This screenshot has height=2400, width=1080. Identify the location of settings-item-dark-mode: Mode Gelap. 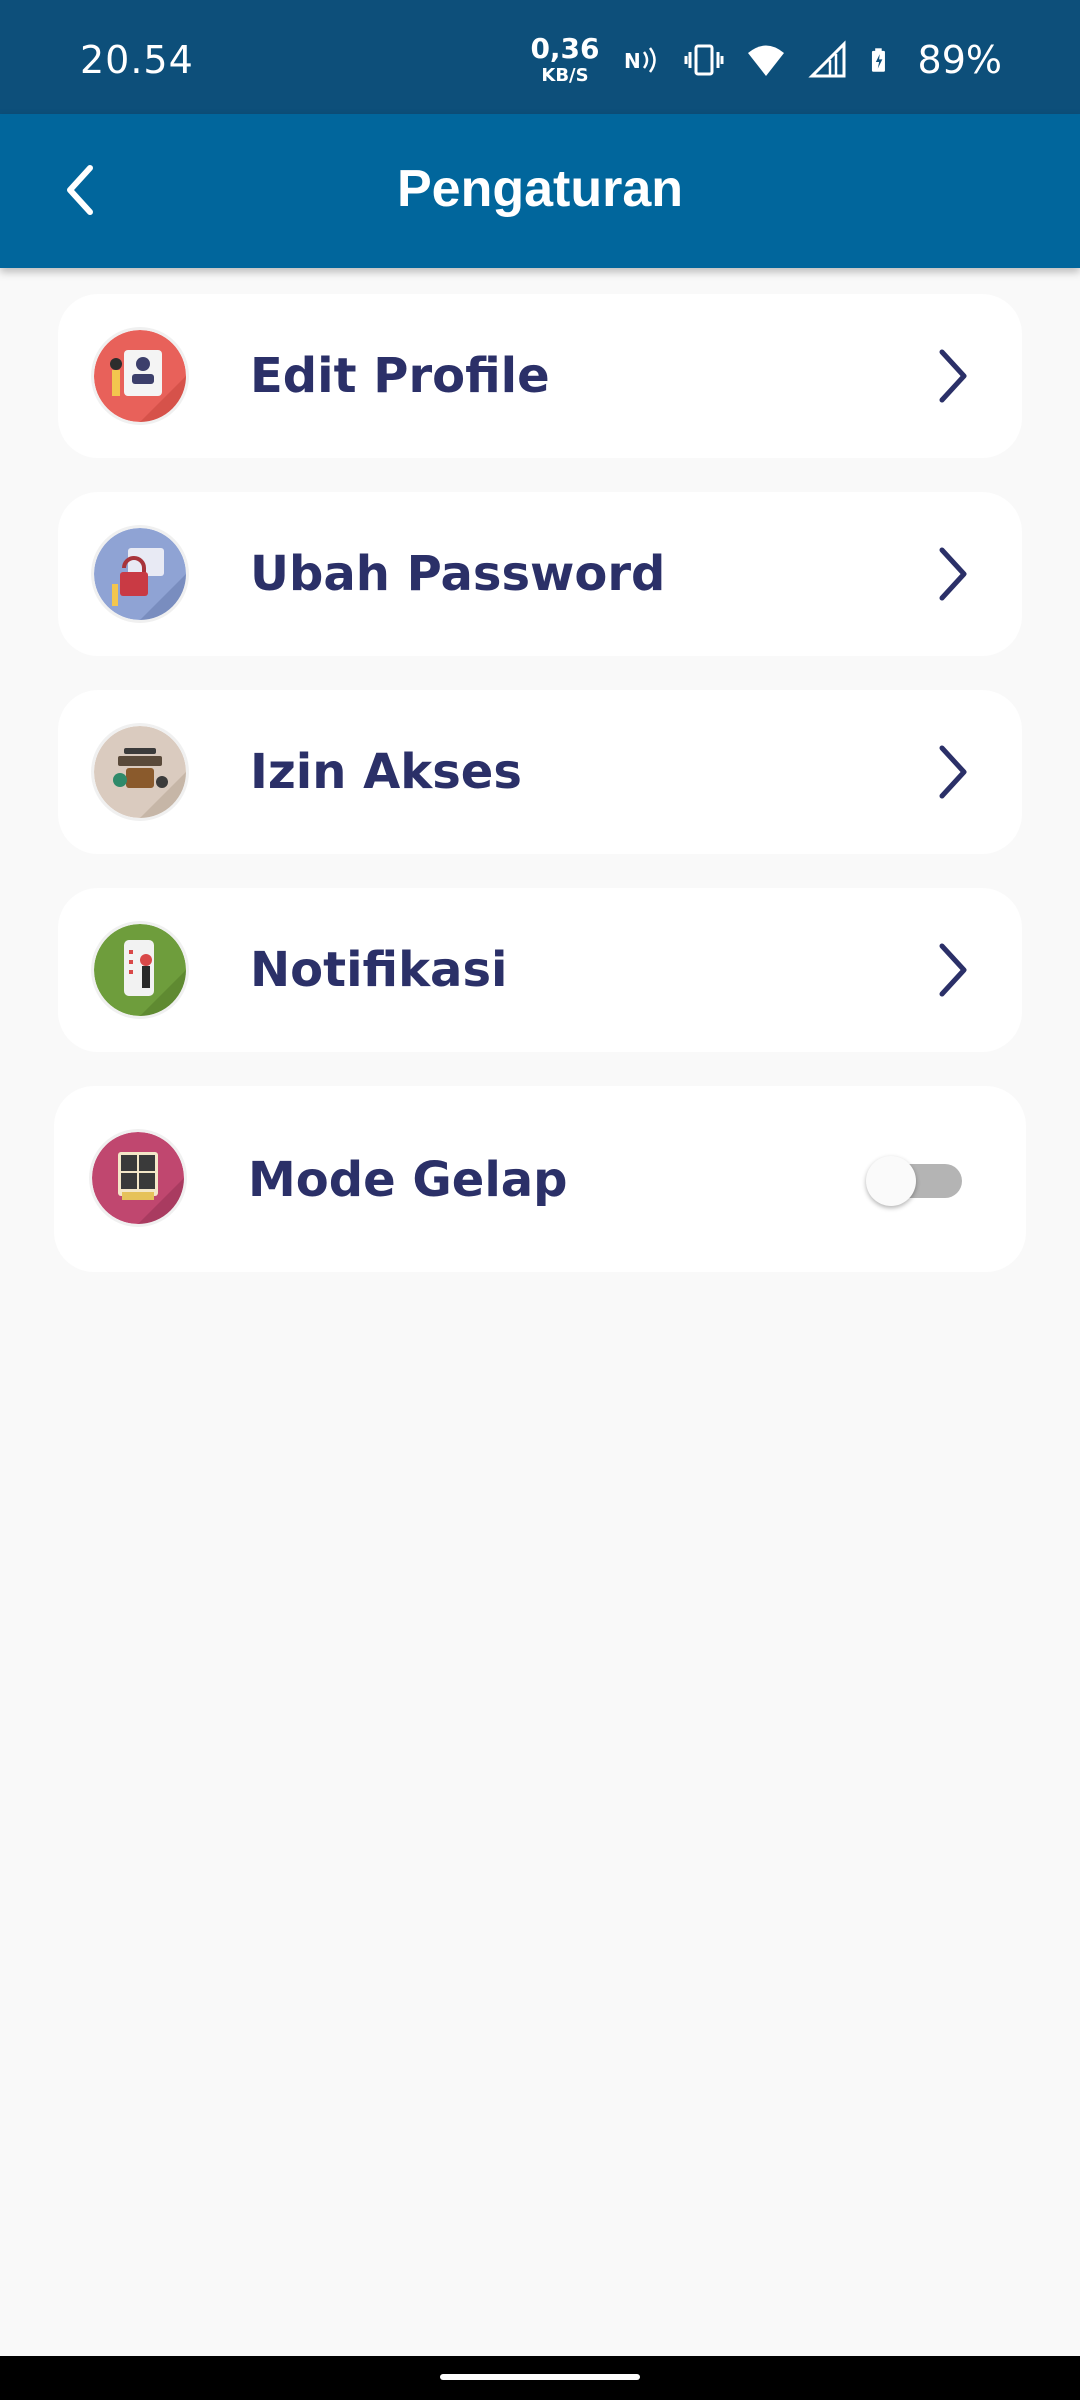
(540, 1179).